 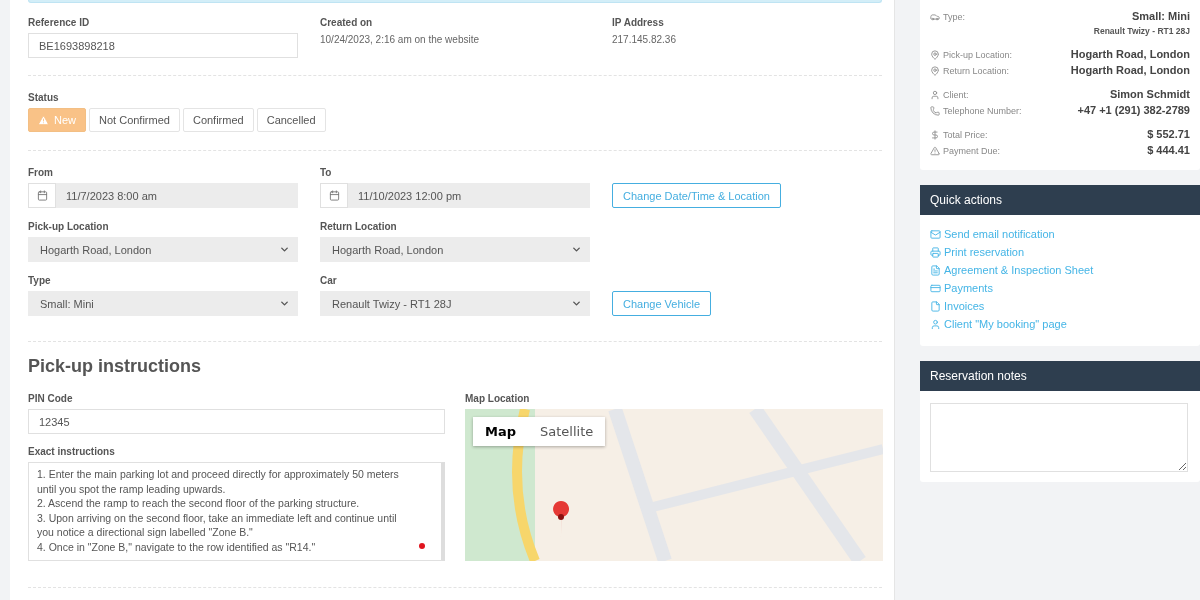 What do you see at coordinates (347, 22) in the screenshot?
I see `field-label: Created on` at bounding box center [347, 22].